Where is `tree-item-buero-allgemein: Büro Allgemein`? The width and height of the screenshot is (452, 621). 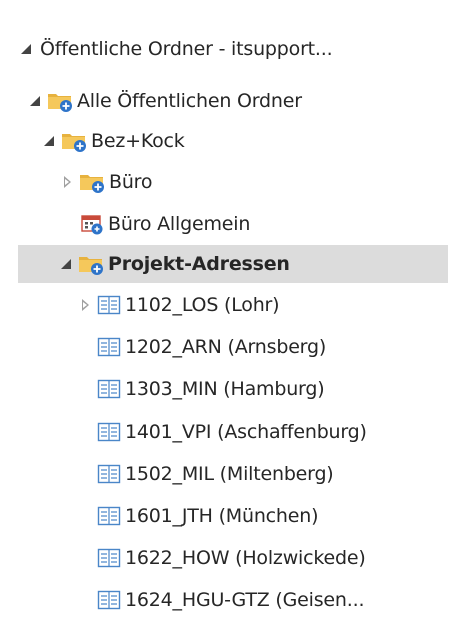 tree-item-buero-allgemein: Büro Allgemein is located at coordinates (226, 224).